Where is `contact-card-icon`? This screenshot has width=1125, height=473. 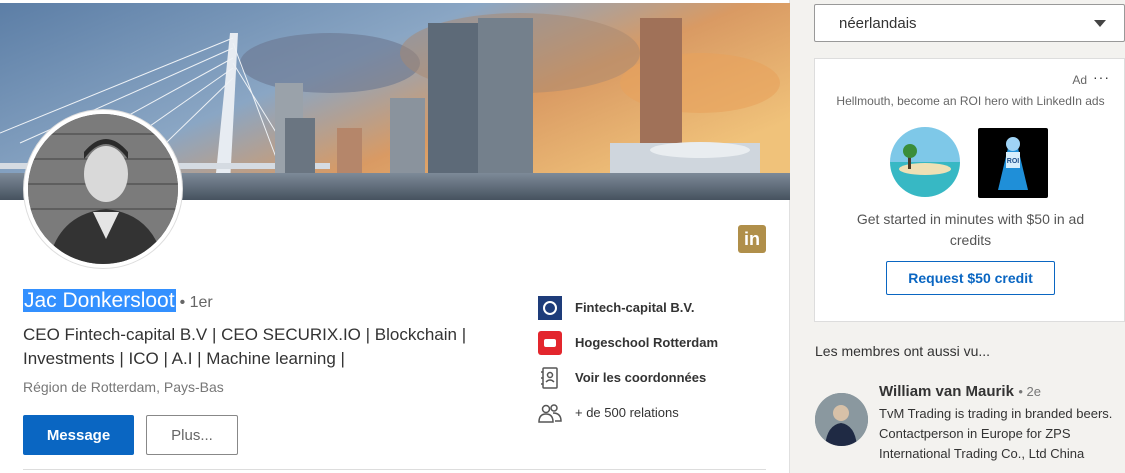
contact-card-icon is located at coordinates (550, 378).